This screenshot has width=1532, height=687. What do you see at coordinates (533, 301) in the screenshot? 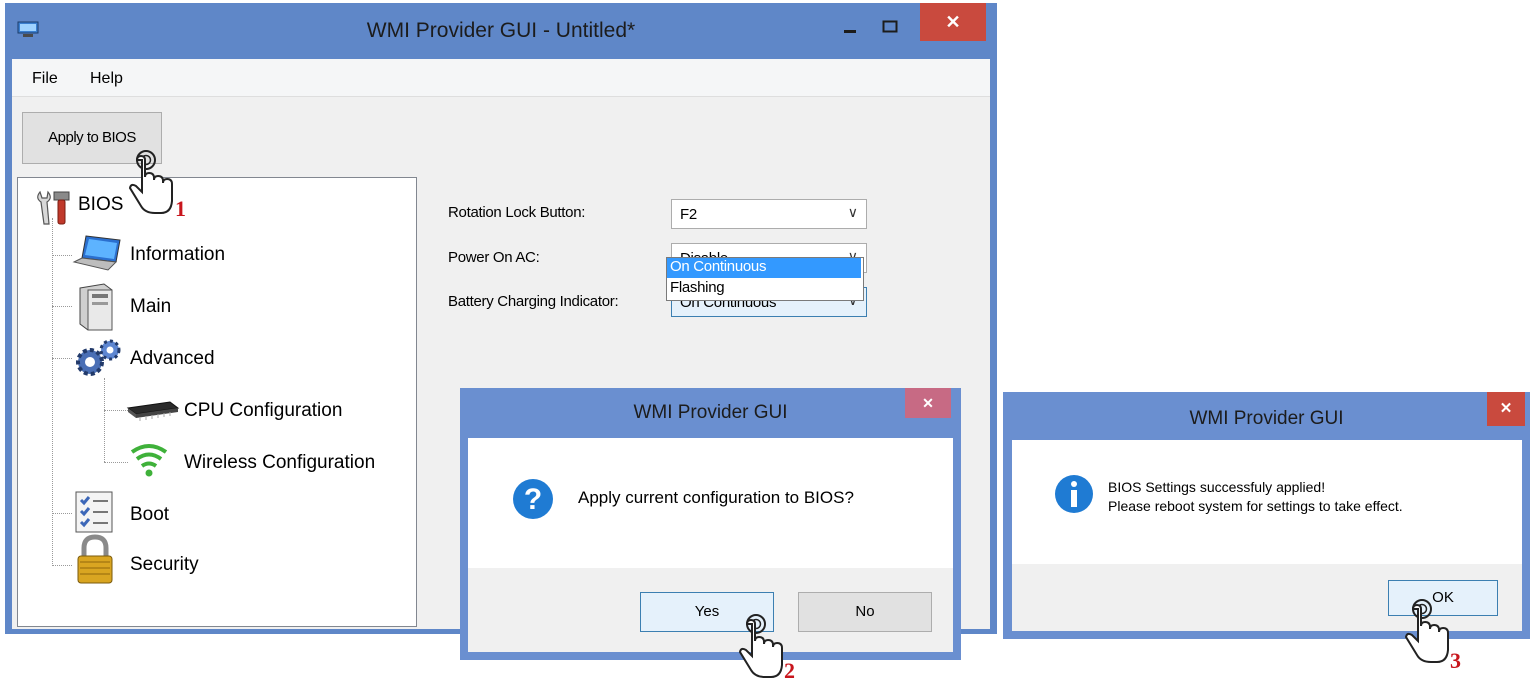
I see `battery-charging-label: Battery Charging Indicator:` at bounding box center [533, 301].